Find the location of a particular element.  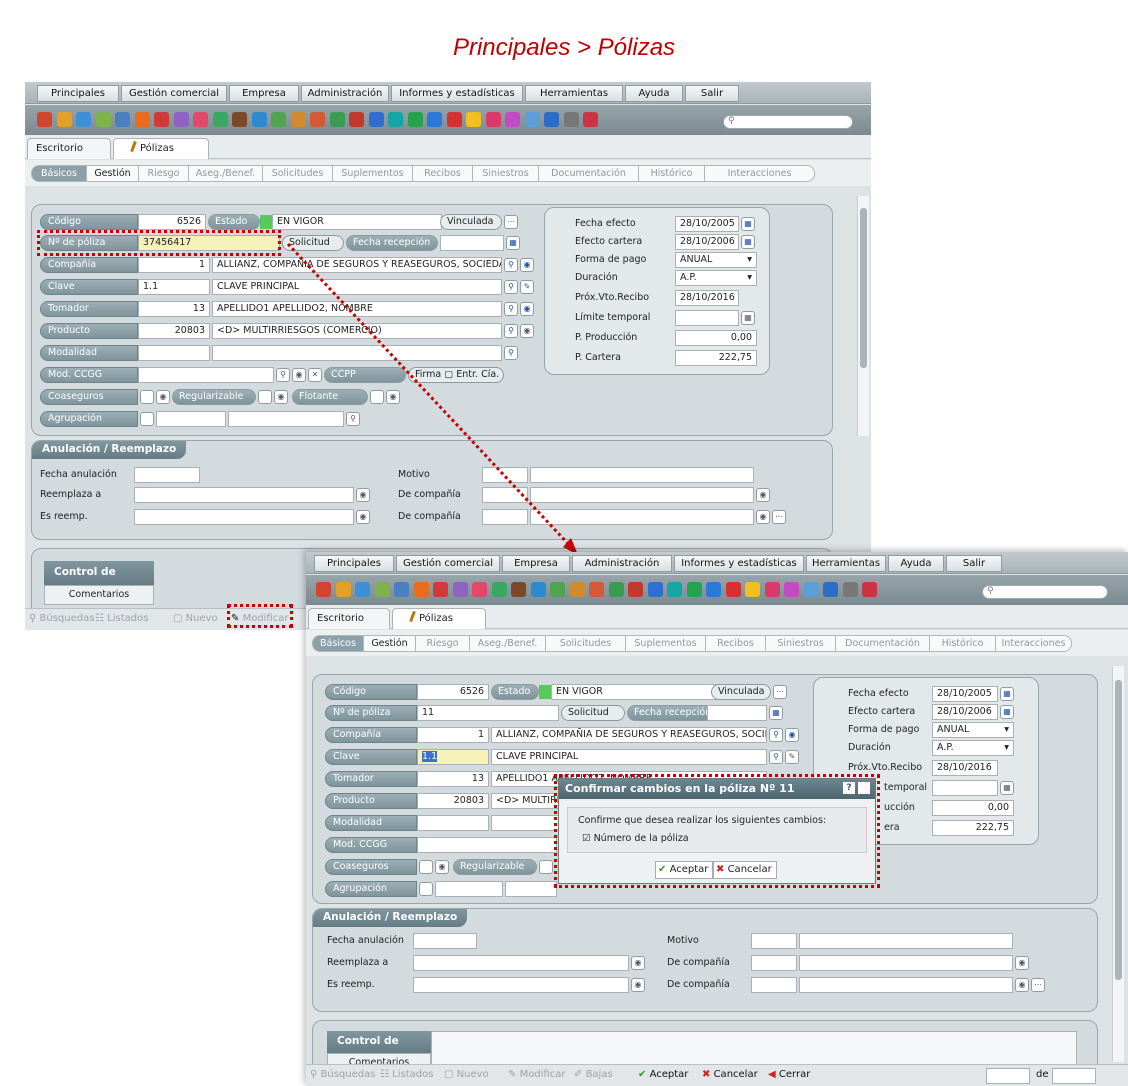

menu-empresa: Empresa is located at coordinates (536, 563).